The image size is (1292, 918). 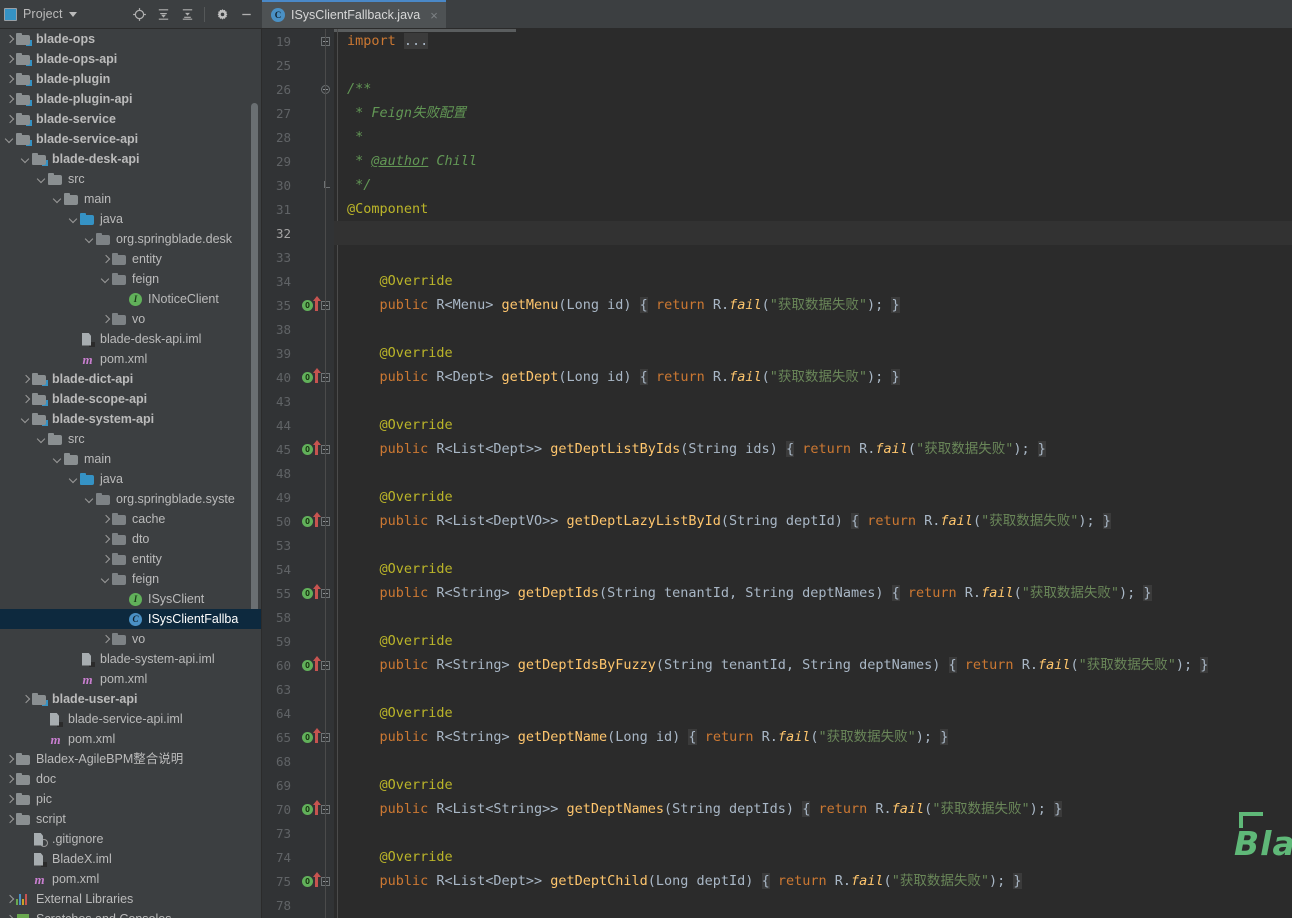 I want to click on tree-row: blade-scope-api, so click(x=130, y=399).